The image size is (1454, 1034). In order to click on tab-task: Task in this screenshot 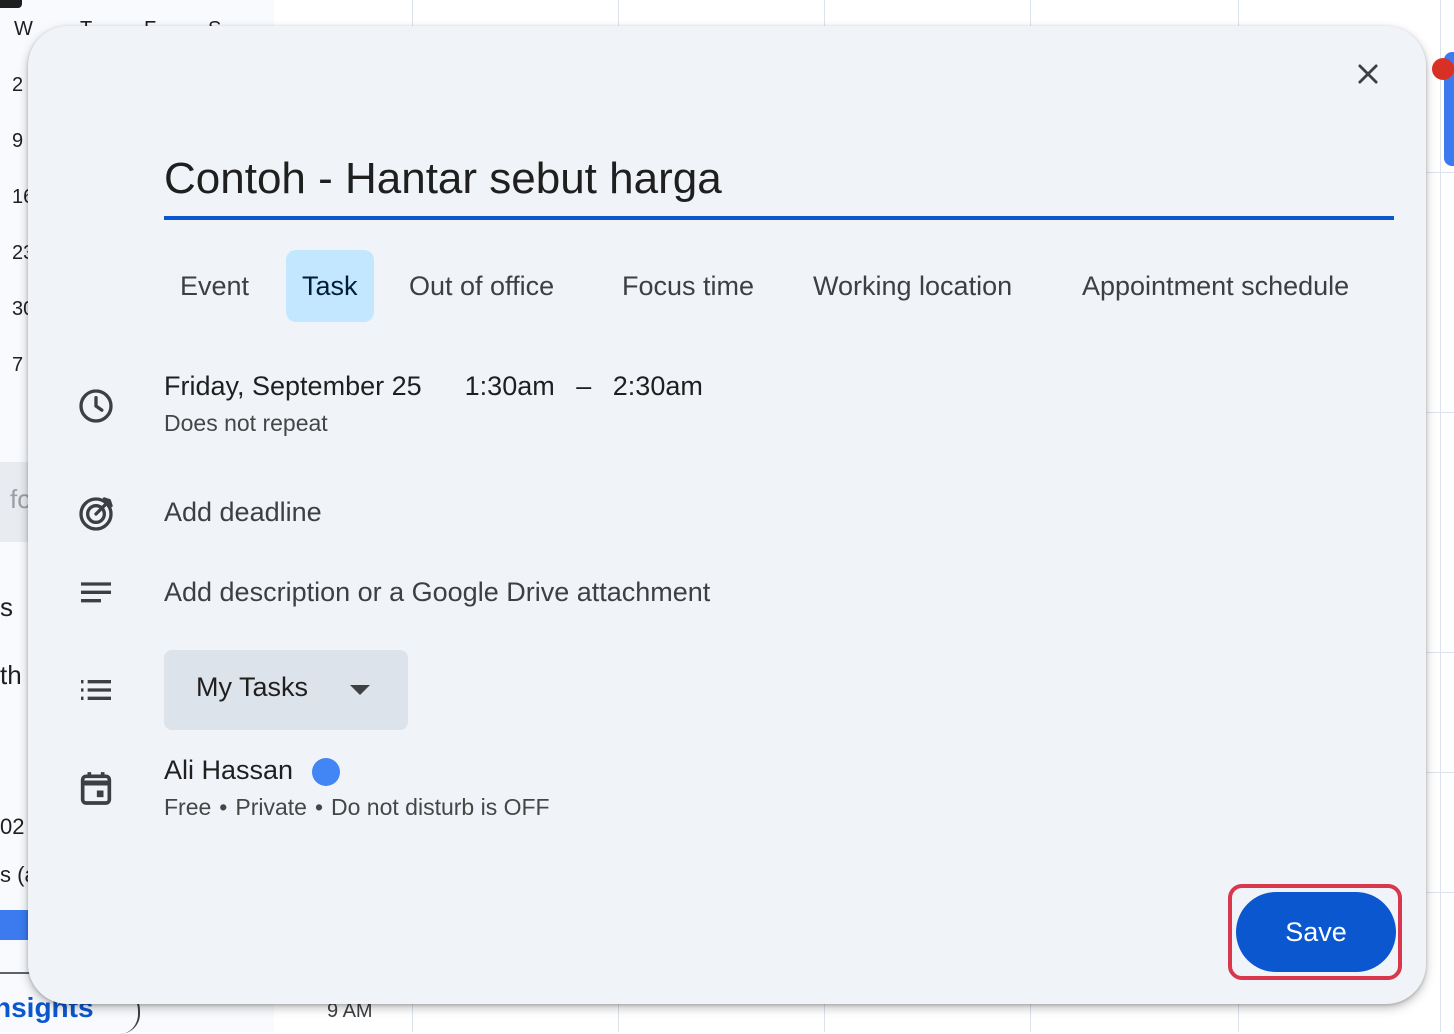, I will do `click(330, 286)`.